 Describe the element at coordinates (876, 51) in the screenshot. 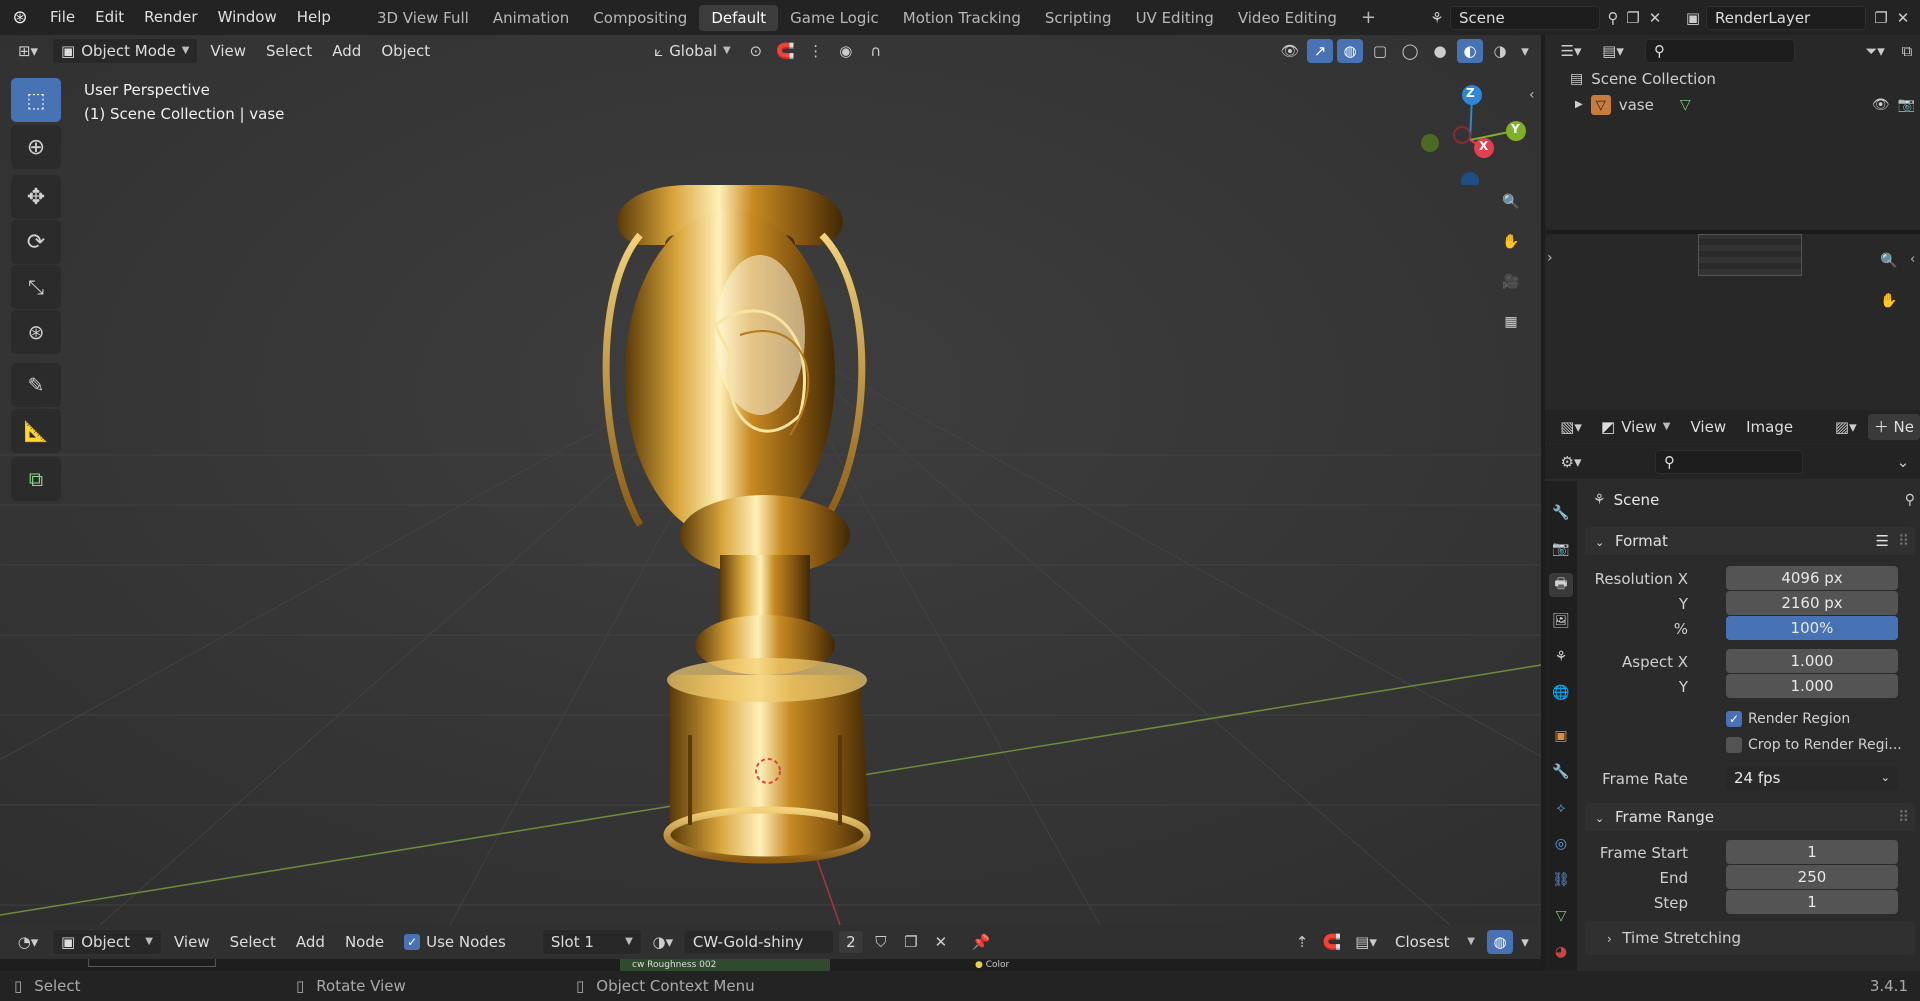

I see `falloff-icon: ∩` at that location.